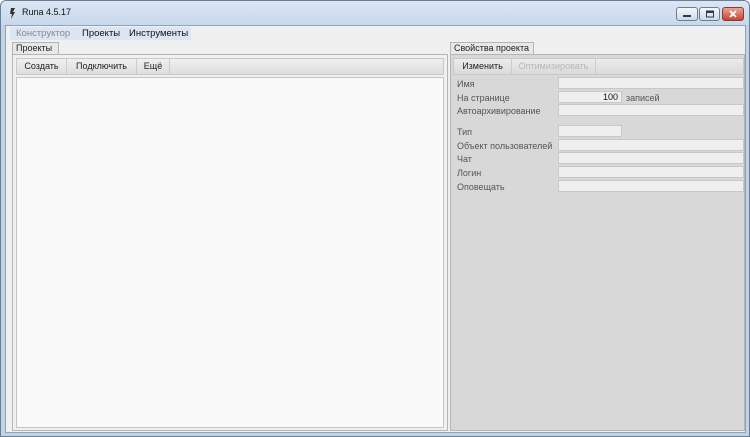 The image size is (750, 437). What do you see at coordinates (651, 158) in the screenshot?
I see `chat-field` at bounding box center [651, 158].